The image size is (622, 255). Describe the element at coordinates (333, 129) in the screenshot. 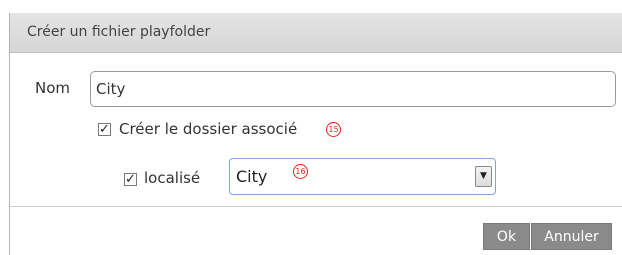

I see `annotation-badge-15: 15` at that location.